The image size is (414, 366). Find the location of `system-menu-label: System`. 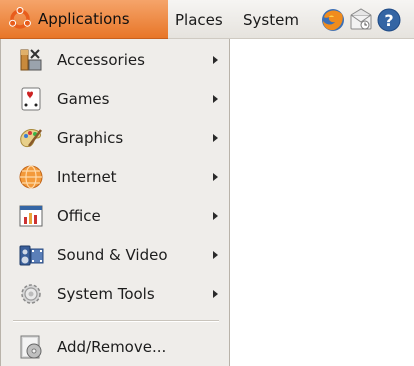

system-menu-label: System is located at coordinates (271, 19).